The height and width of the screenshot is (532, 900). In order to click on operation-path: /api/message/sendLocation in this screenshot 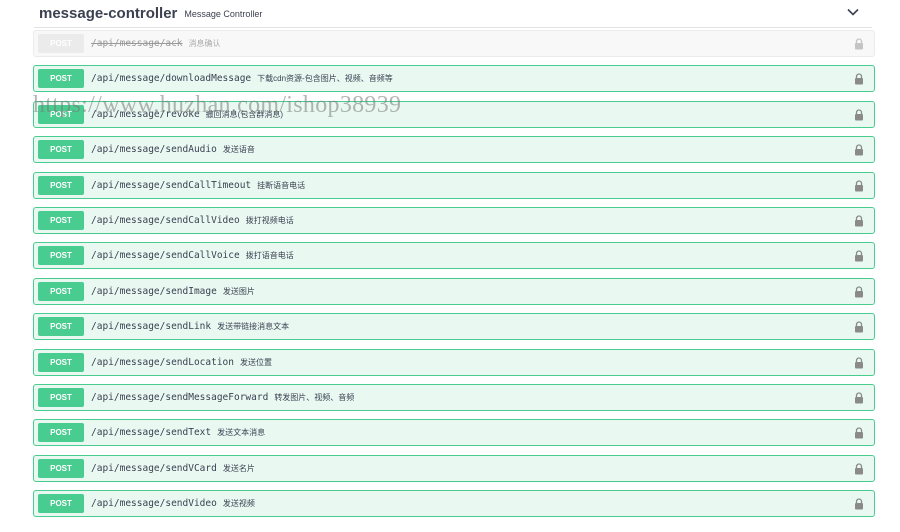, I will do `click(162, 362)`.